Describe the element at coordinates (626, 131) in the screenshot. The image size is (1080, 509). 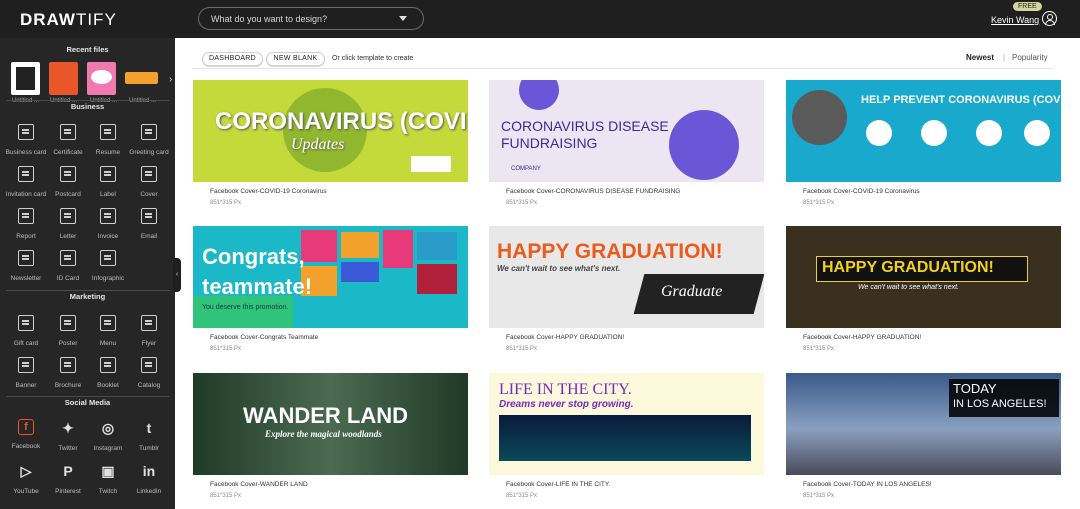
I see `template-thumbnail: CORONAVIRUS DISEASE FUNDRAISING COMPANY` at that location.